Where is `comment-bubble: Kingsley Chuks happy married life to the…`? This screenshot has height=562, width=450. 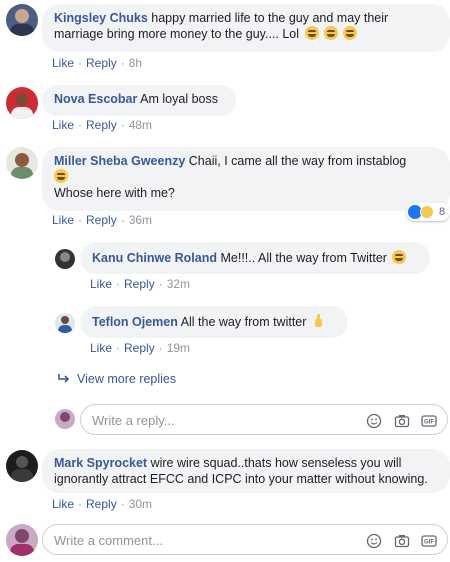
comment-bubble: Kingsley Chuks happy married life to the… is located at coordinates (246, 28).